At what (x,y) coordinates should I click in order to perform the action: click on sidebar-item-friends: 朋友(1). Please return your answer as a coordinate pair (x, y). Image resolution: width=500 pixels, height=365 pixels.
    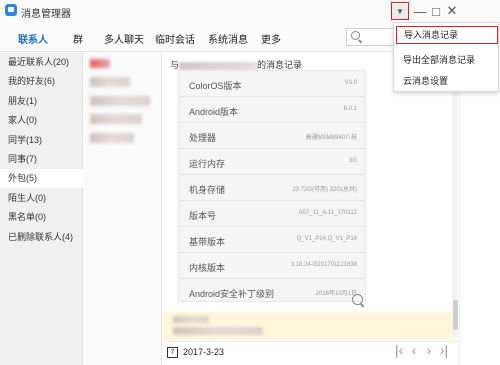
    Looking at the image, I should click on (41, 101).